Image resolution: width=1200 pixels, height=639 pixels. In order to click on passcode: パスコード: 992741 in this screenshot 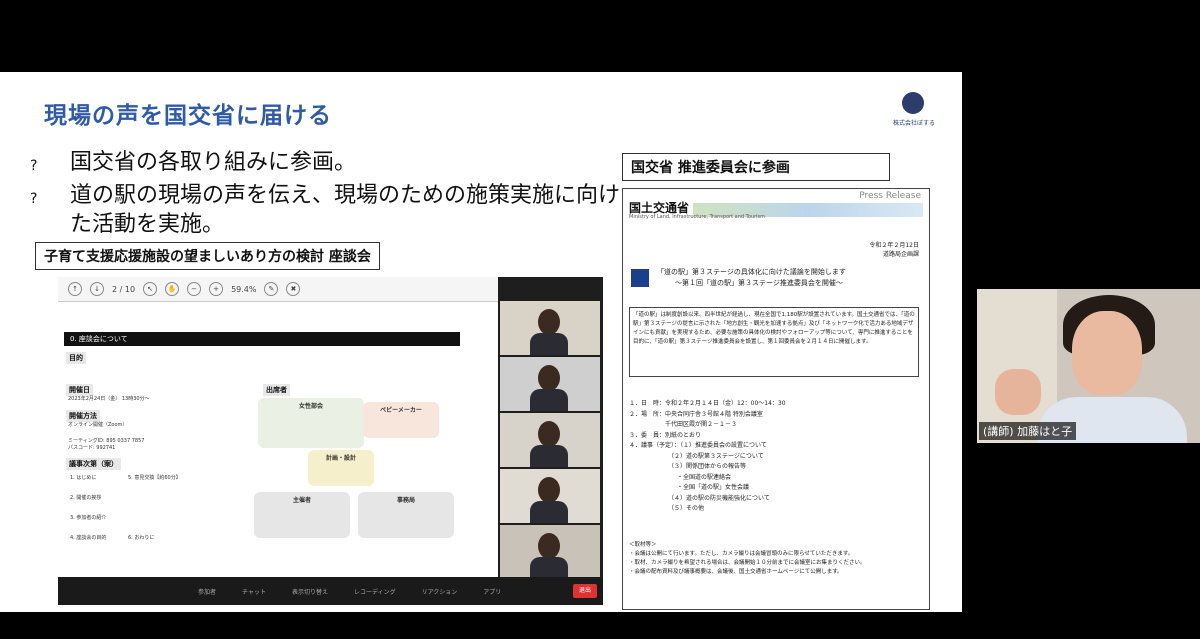, I will do `click(92, 448)`.